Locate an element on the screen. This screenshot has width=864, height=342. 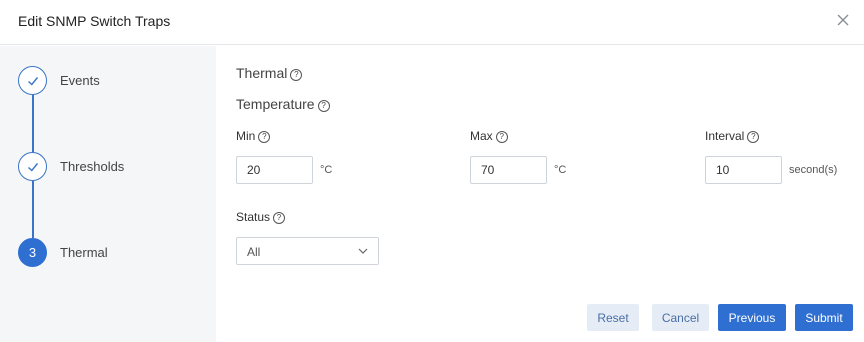
min-unit: °C is located at coordinates (326, 170).